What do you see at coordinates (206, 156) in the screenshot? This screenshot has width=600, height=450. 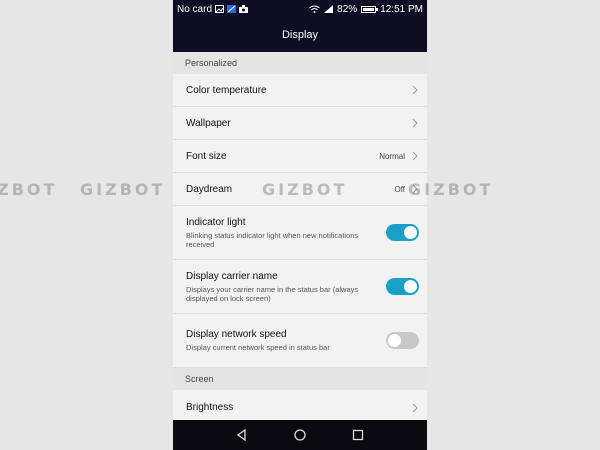 I see `setting-label: Font size` at bounding box center [206, 156].